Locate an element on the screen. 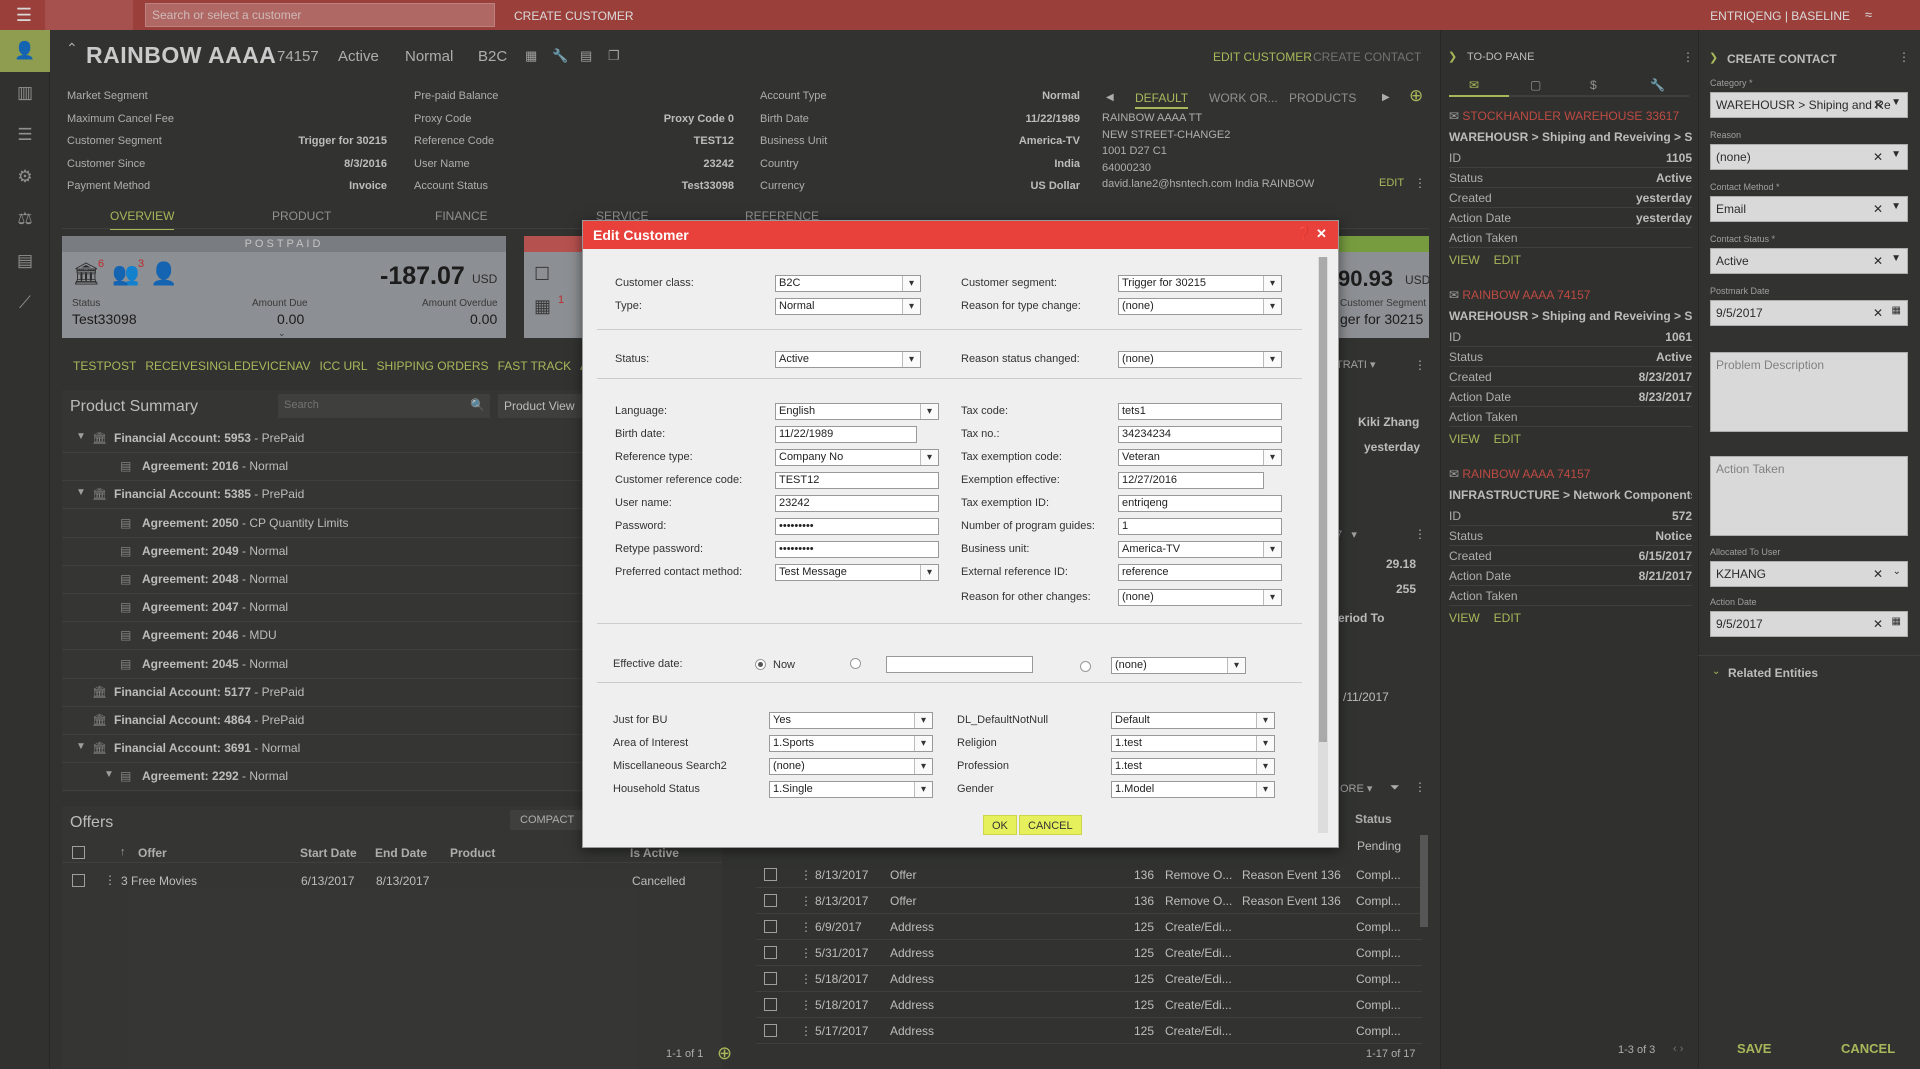 This screenshot has width=1920, height=1069. tax-exemption-code-label: Tax exemption code: is located at coordinates (1011, 457).